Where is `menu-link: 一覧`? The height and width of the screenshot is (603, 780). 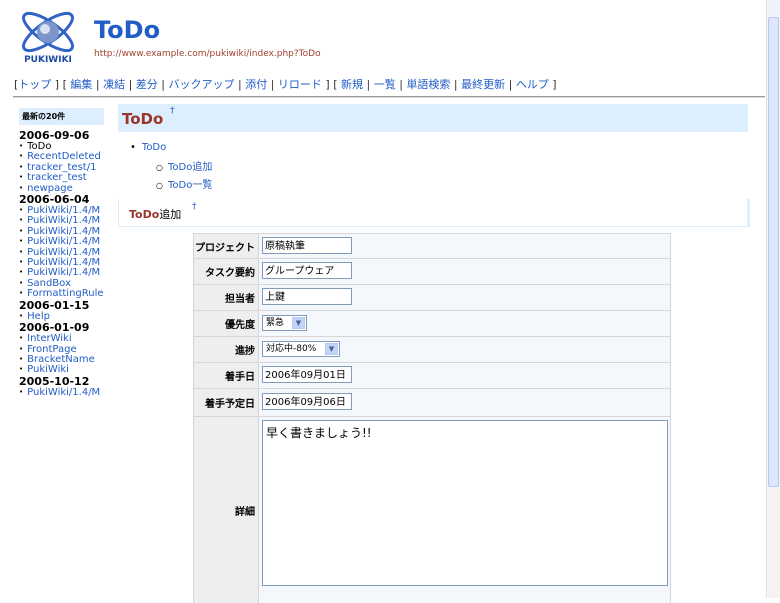
menu-link: 一覧 is located at coordinates (385, 84).